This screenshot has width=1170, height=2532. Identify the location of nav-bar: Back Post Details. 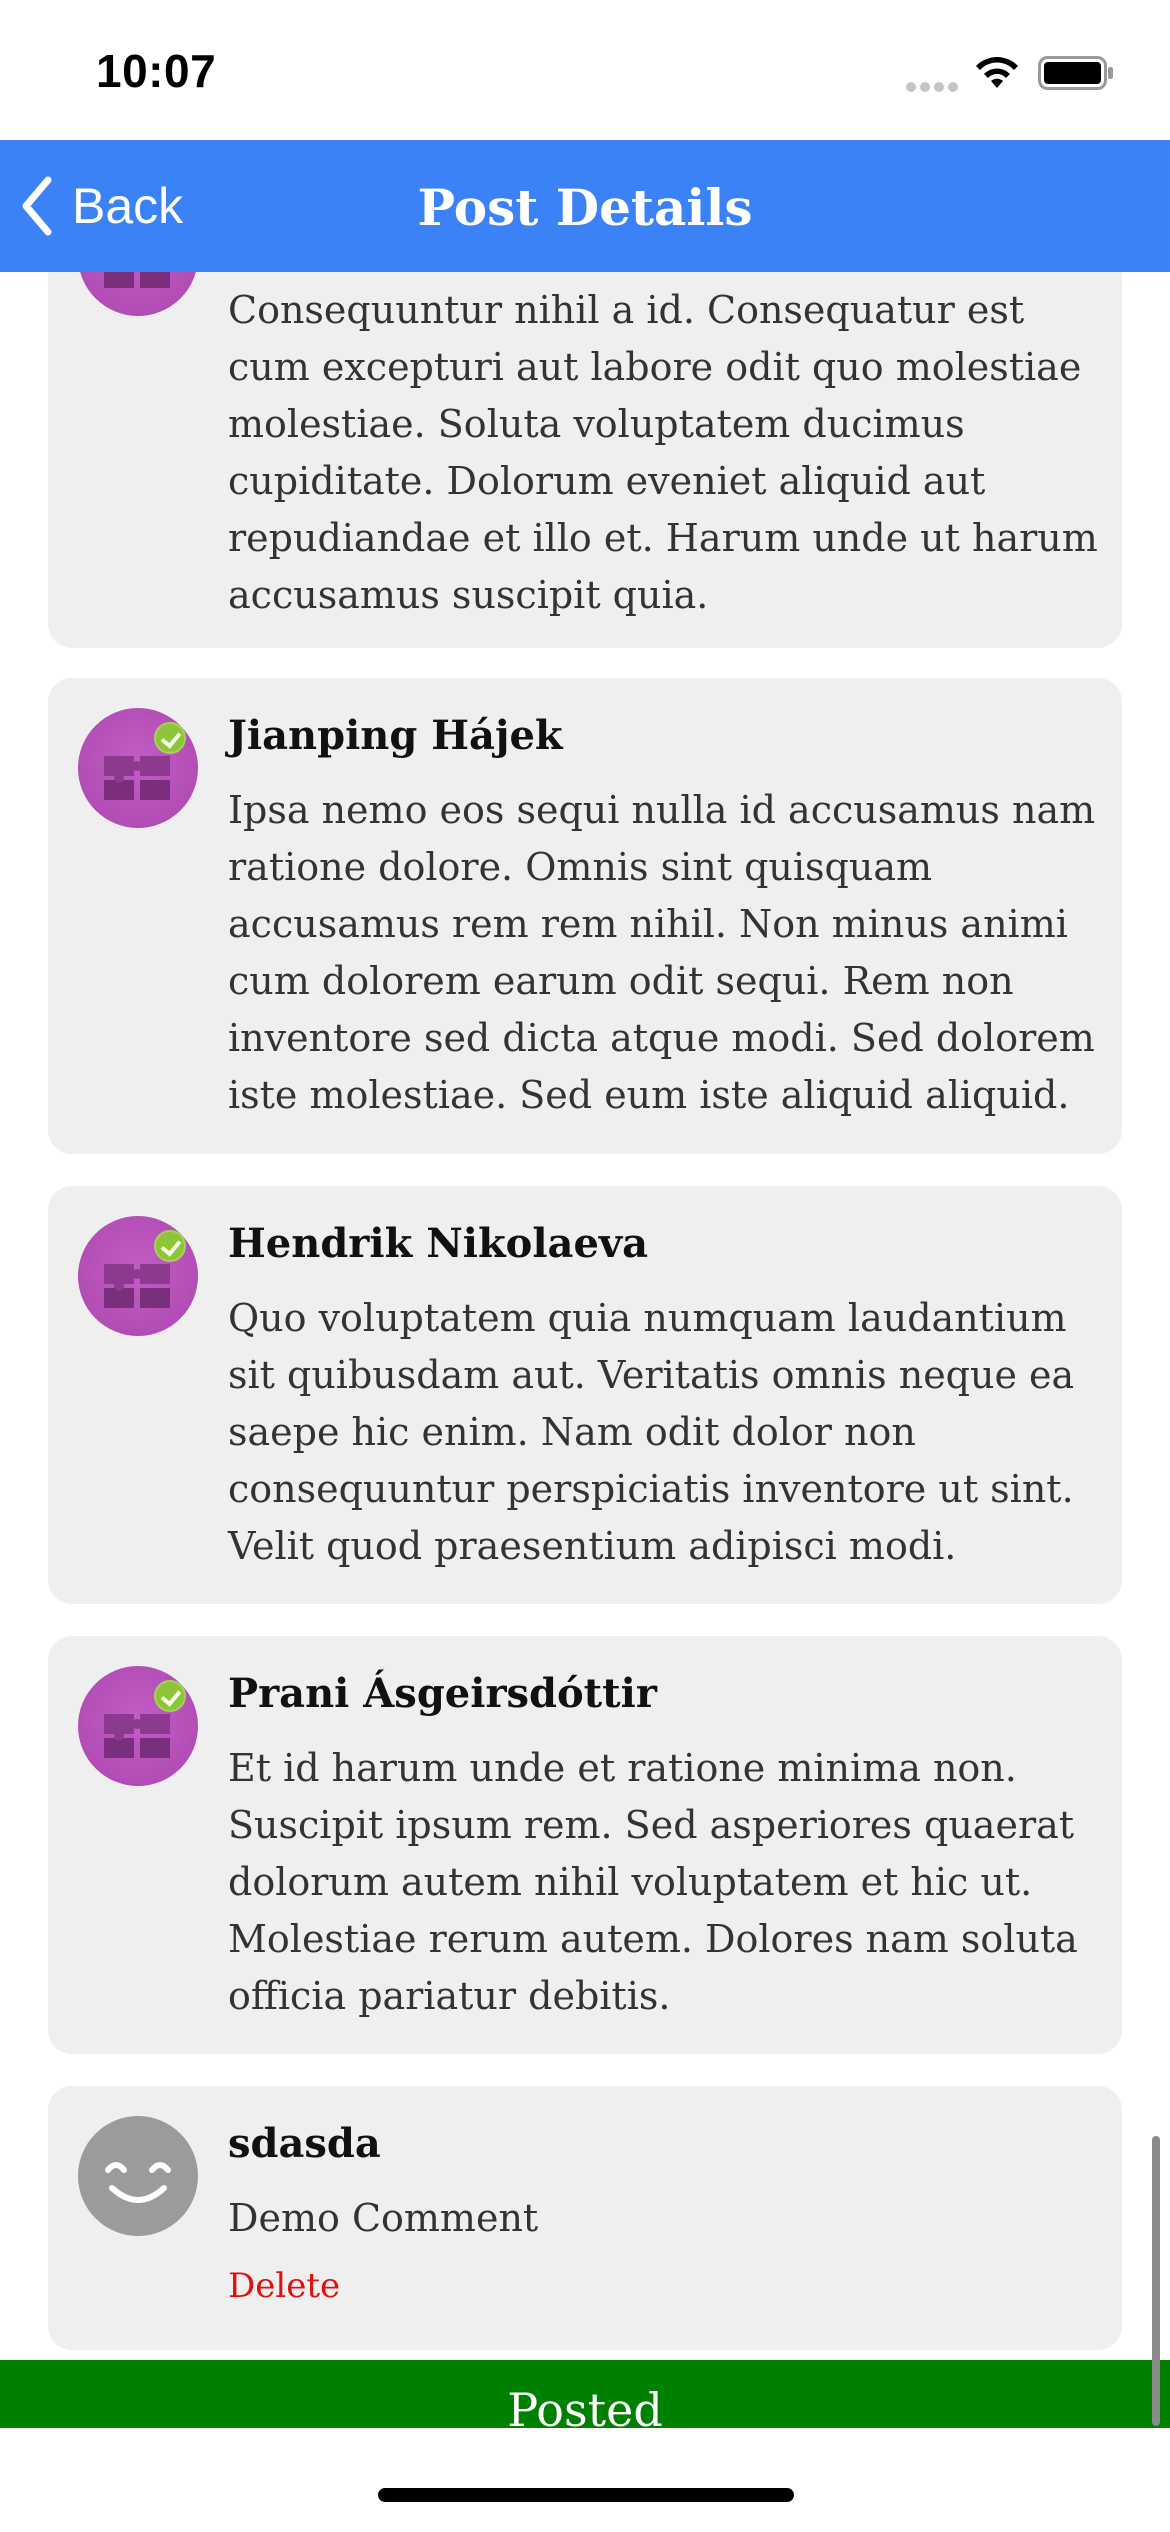
(585, 206).